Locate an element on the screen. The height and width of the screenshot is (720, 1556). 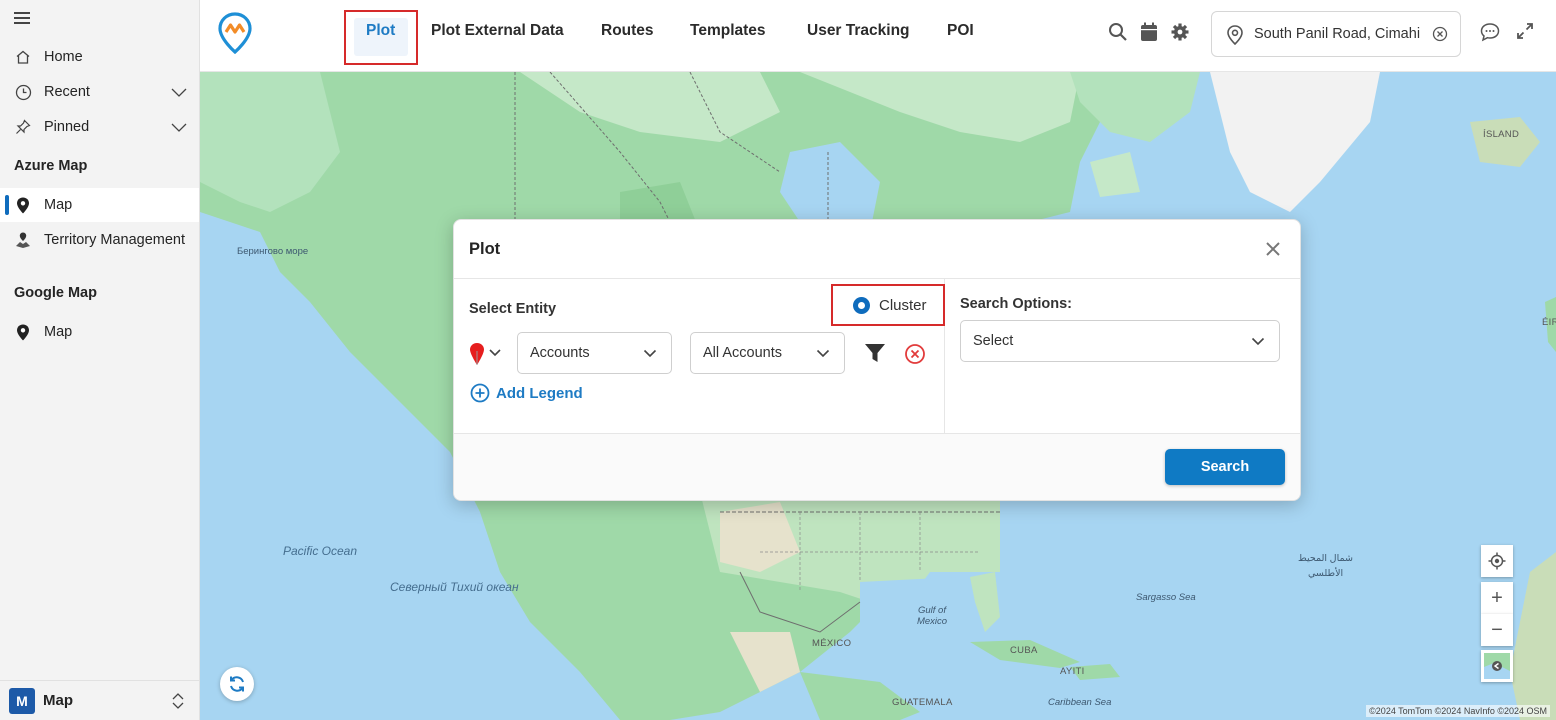
map-label-bering-sea: Берингово море is located at coordinates (273, 251).